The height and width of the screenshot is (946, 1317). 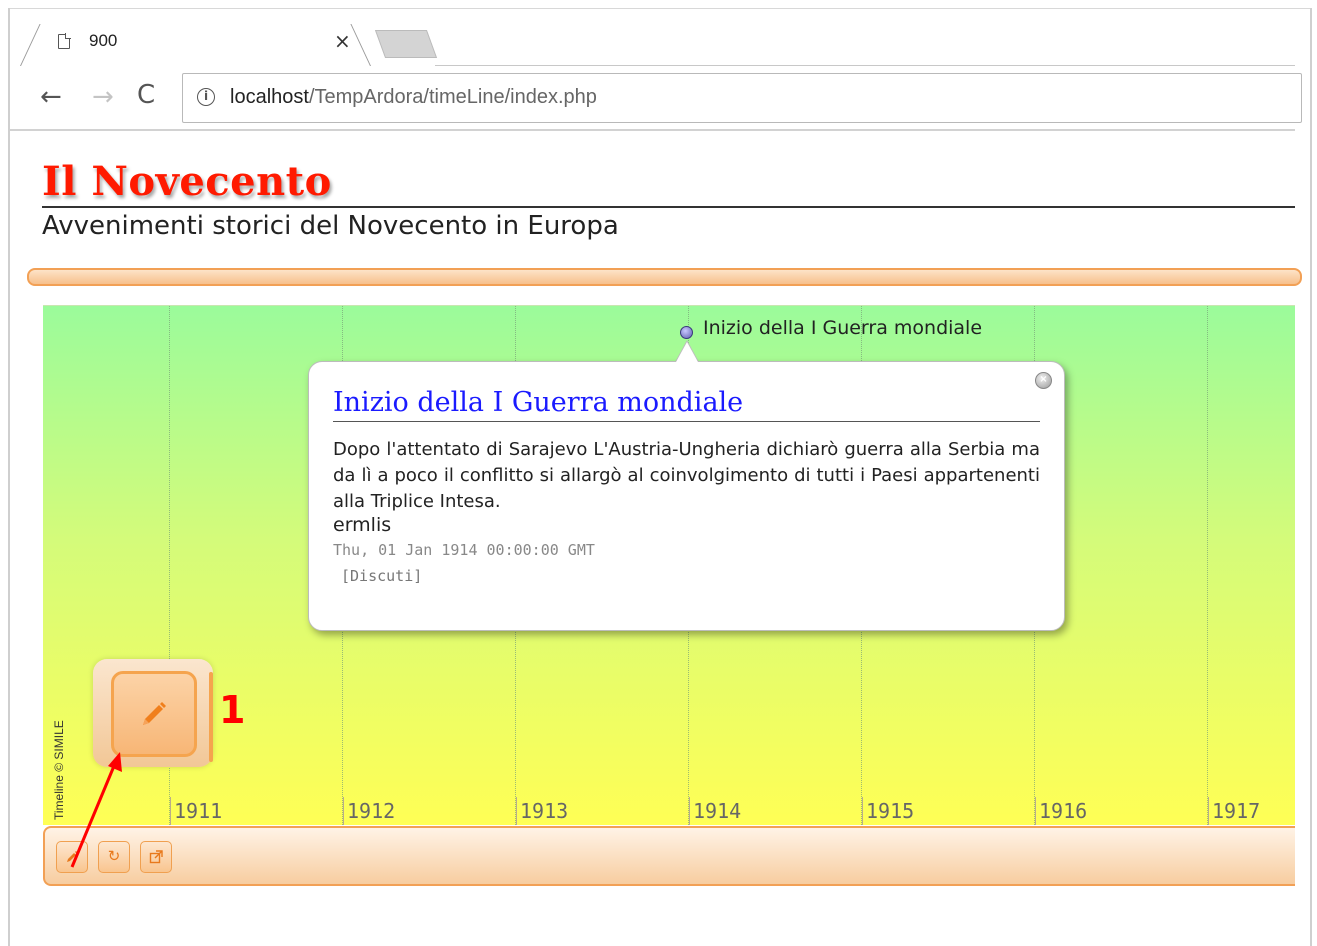 I want to click on tab-title: 900, so click(x=103, y=40).